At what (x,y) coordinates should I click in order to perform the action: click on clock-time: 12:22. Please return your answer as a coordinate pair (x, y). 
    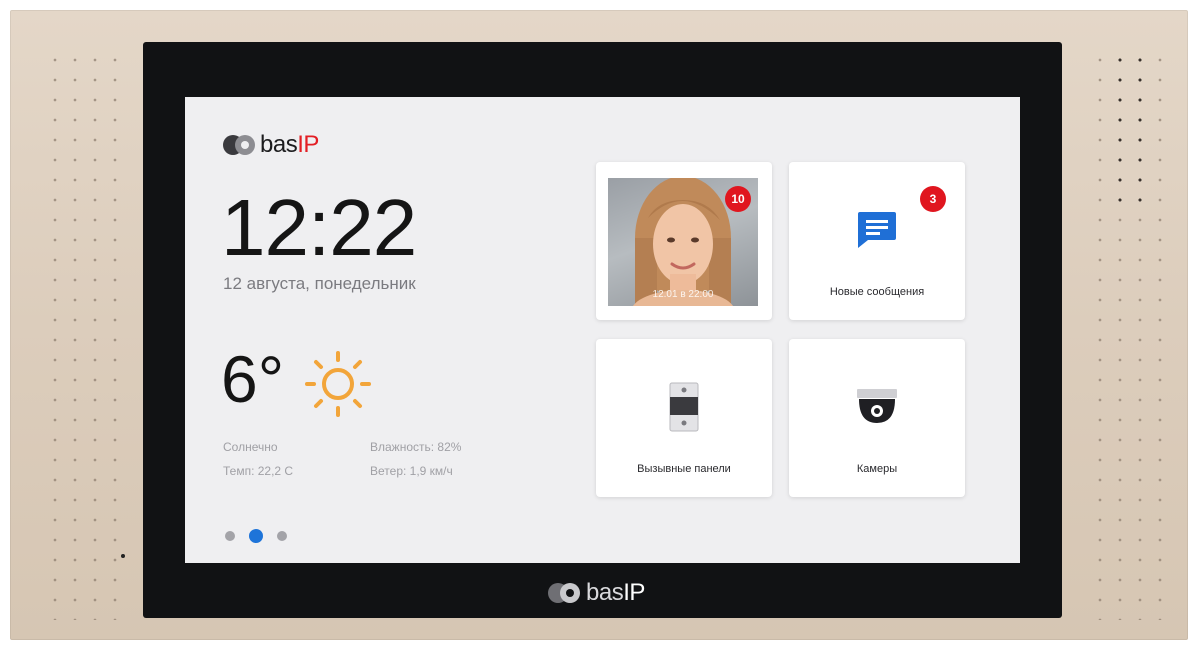
    Looking at the image, I should click on (319, 227).